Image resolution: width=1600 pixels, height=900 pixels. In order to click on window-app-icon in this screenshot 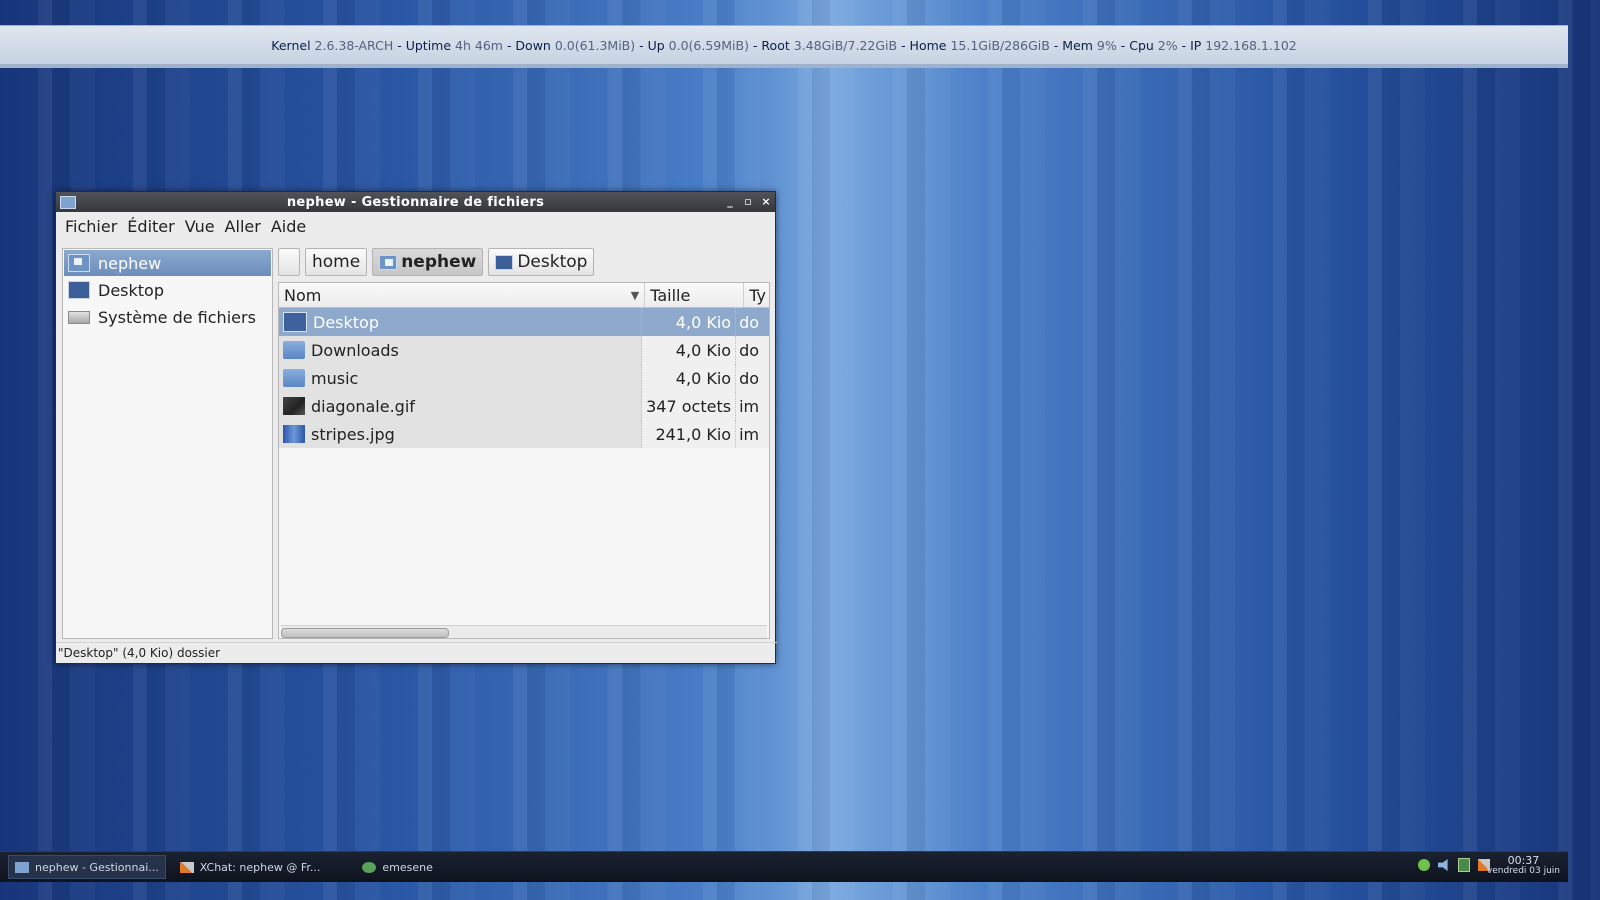, I will do `click(68, 202)`.